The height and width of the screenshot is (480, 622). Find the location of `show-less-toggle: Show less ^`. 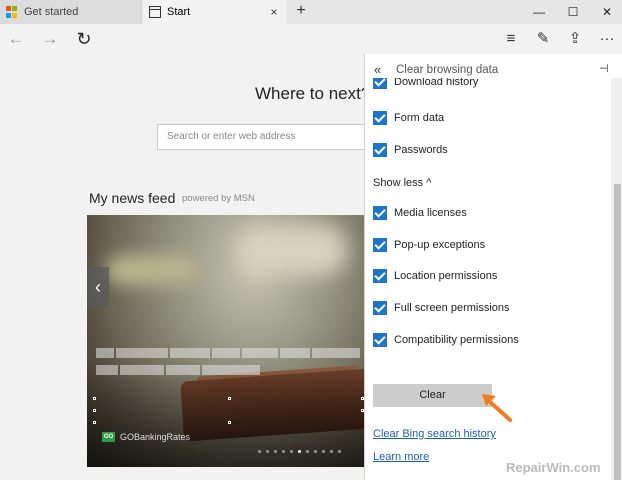

show-less-toggle: Show less ^ is located at coordinates (402, 183).